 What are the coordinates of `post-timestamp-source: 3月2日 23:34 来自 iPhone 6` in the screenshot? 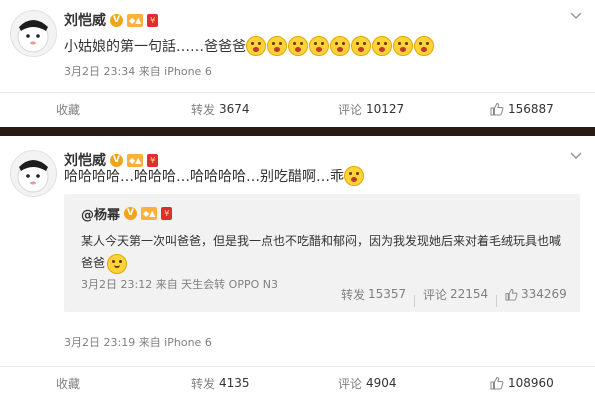 It's located at (138, 71).